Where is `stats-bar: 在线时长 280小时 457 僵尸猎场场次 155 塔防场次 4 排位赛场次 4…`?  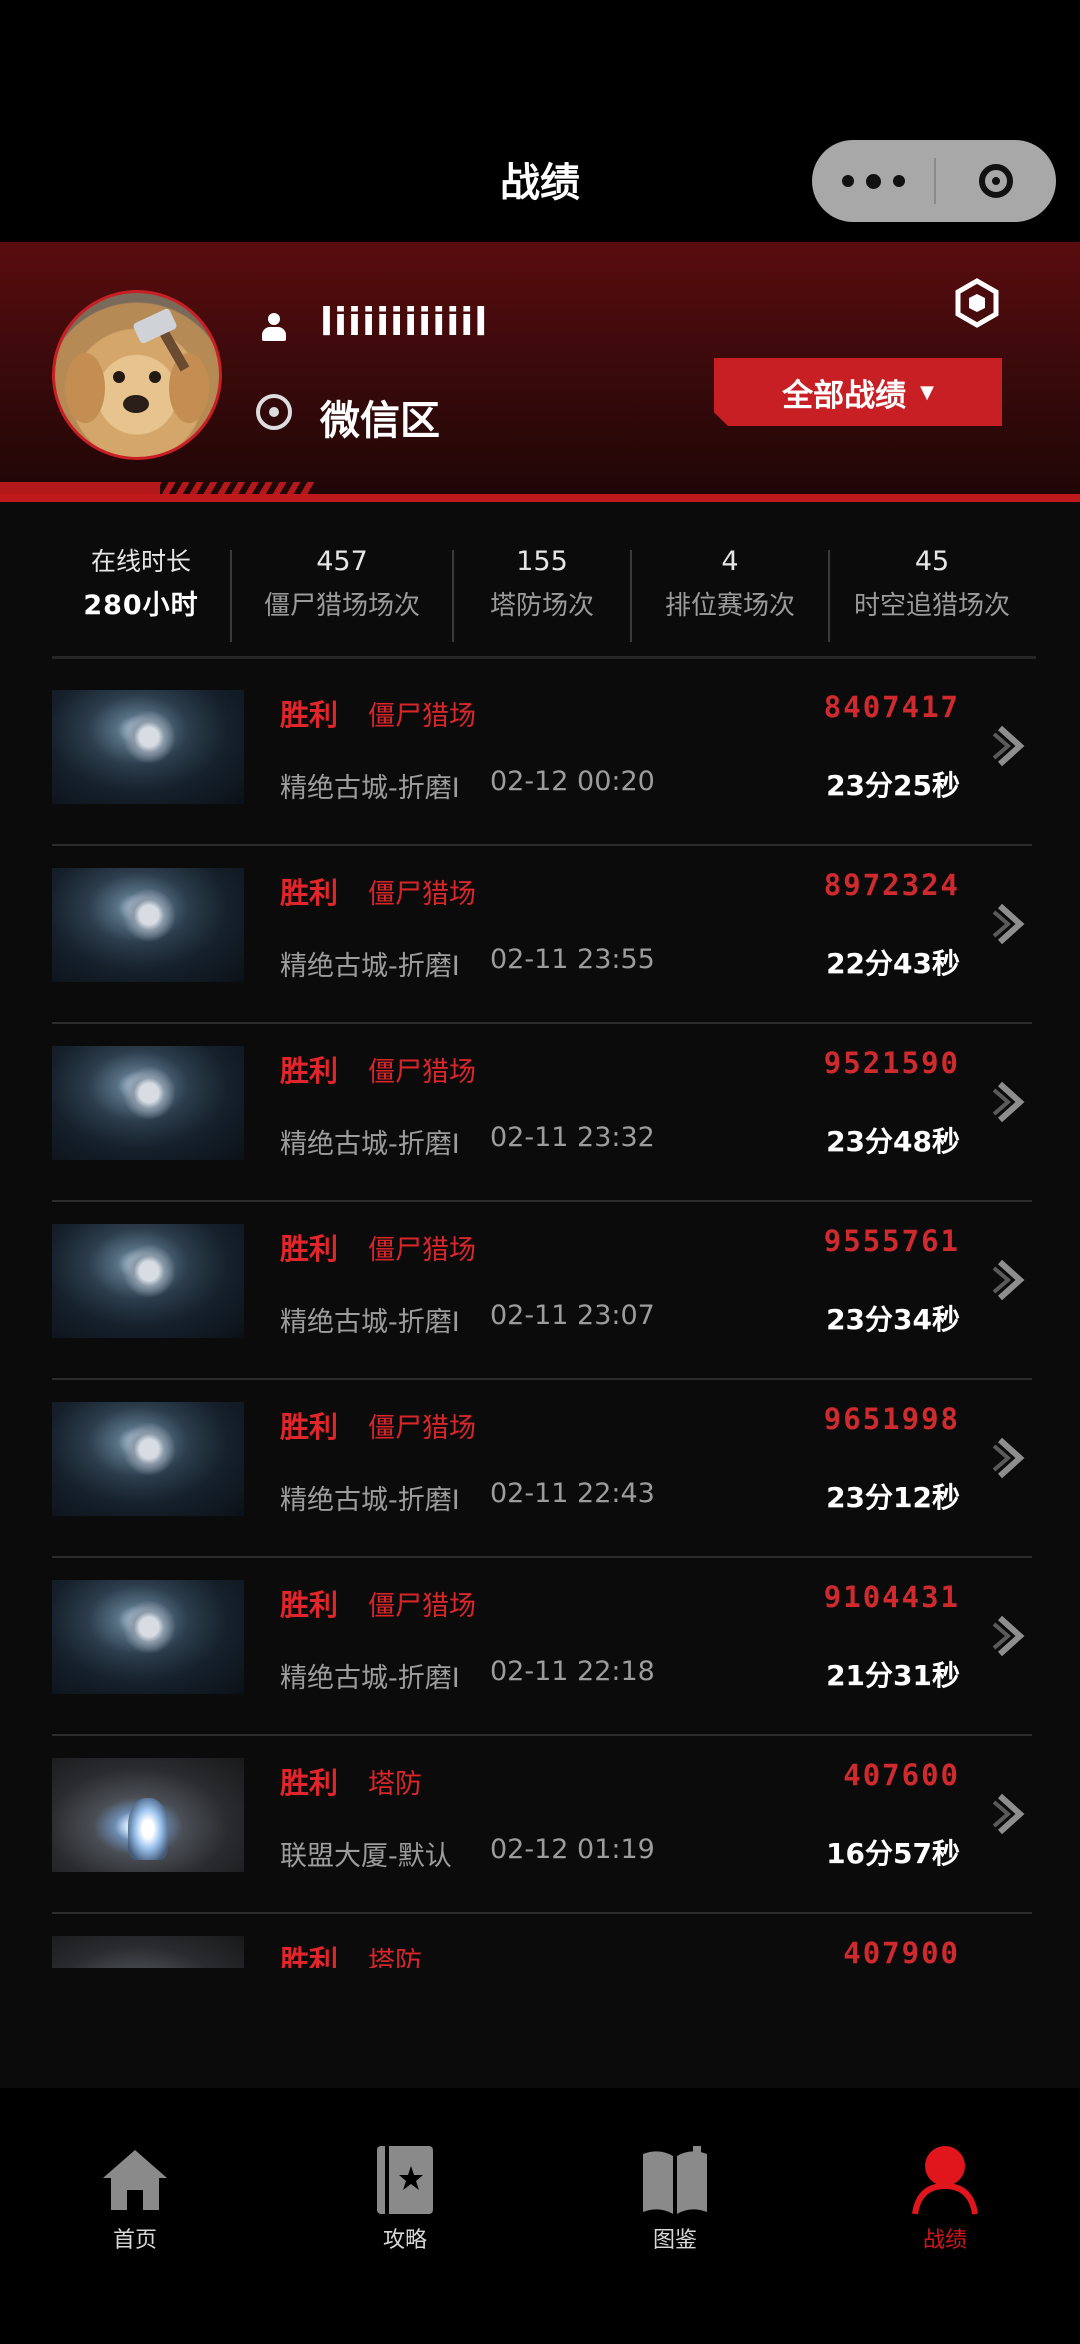
stats-bar: 在线时长 280小时 457 僵尸猎场场次 155 塔防场次 4 排位赛场次 4… is located at coordinates (544, 599).